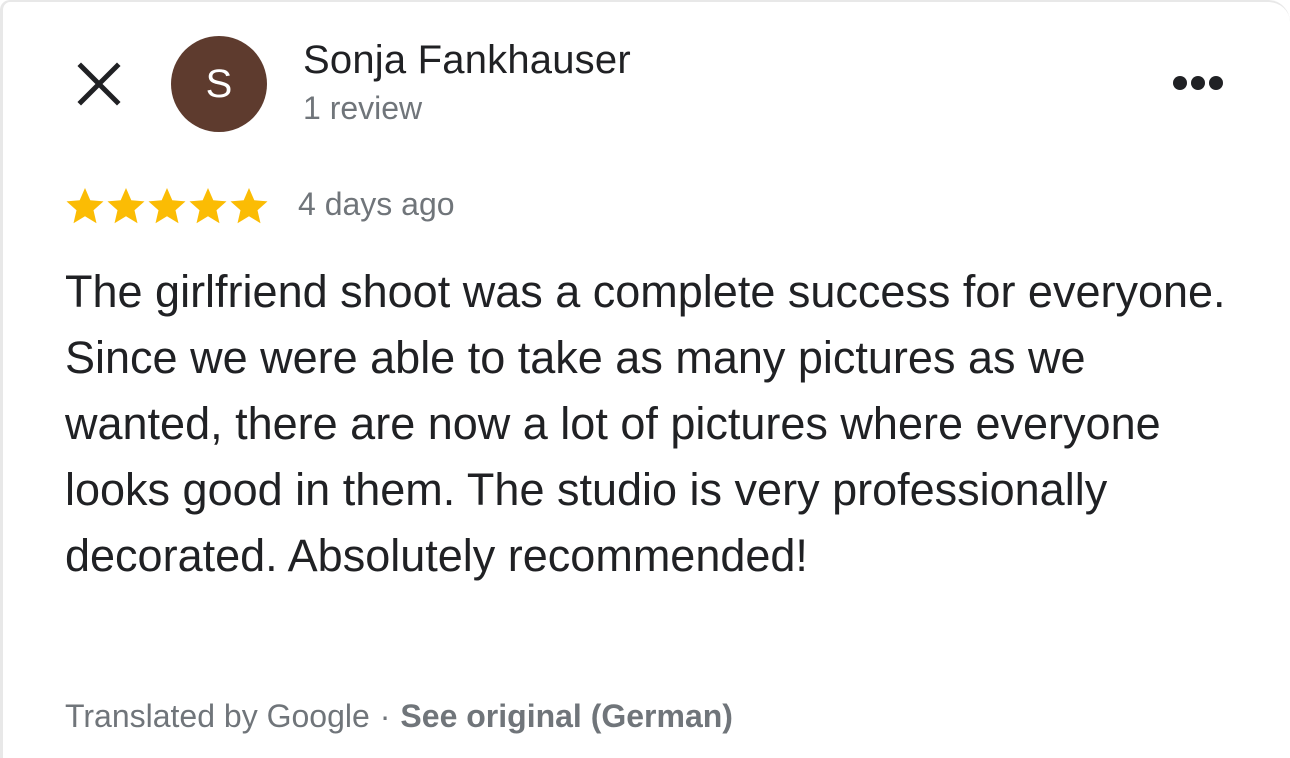 This screenshot has height=758, width=1290. Describe the element at coordinates (467, 60) in the screenshot. I see `reviewer-name: Sonja Fankhauser` at that location.